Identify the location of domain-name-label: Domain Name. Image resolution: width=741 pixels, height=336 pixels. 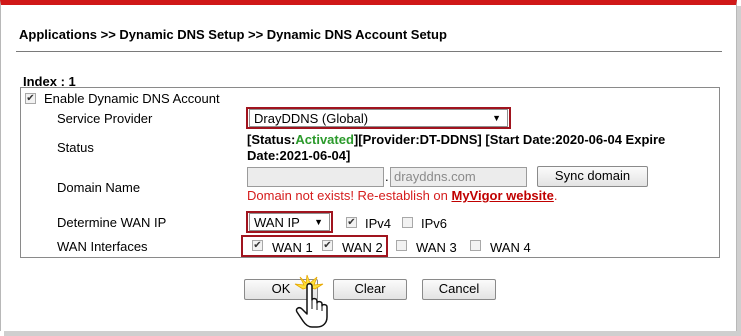
(99, 187).